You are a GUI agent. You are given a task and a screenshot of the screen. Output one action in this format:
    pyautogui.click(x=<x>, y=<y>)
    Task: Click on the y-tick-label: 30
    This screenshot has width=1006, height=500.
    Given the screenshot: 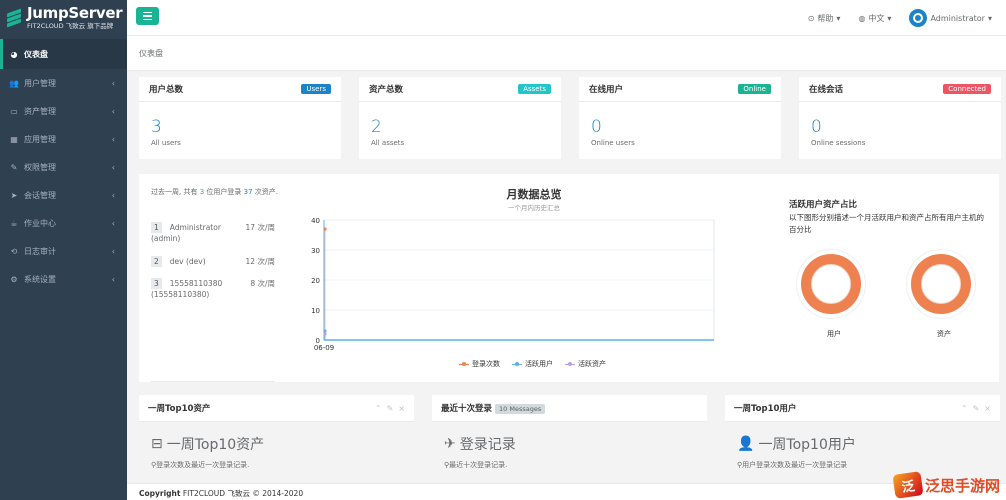 What is the action you would take?
    pyautogui.click(x=315, y=251)
    